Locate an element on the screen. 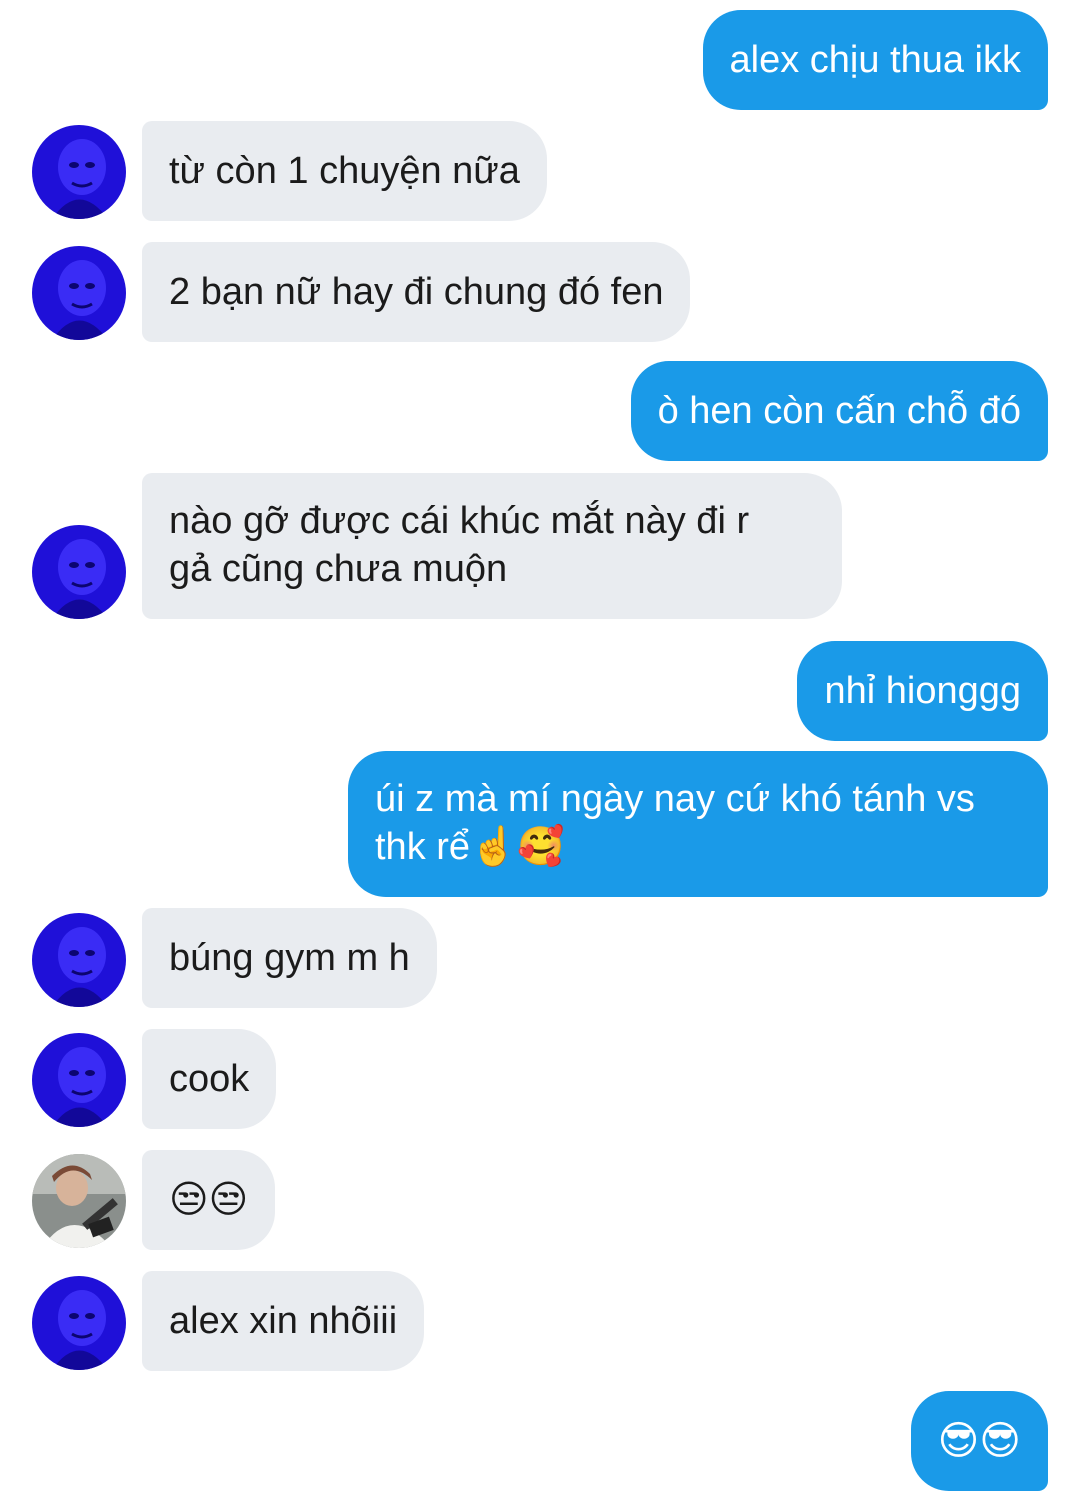 Image resolution: width=1080 pixels, height=1505 pixels. incoming-message: 2 bạn nữ hay đi chung đó fen is located at coordinates (416, 292).